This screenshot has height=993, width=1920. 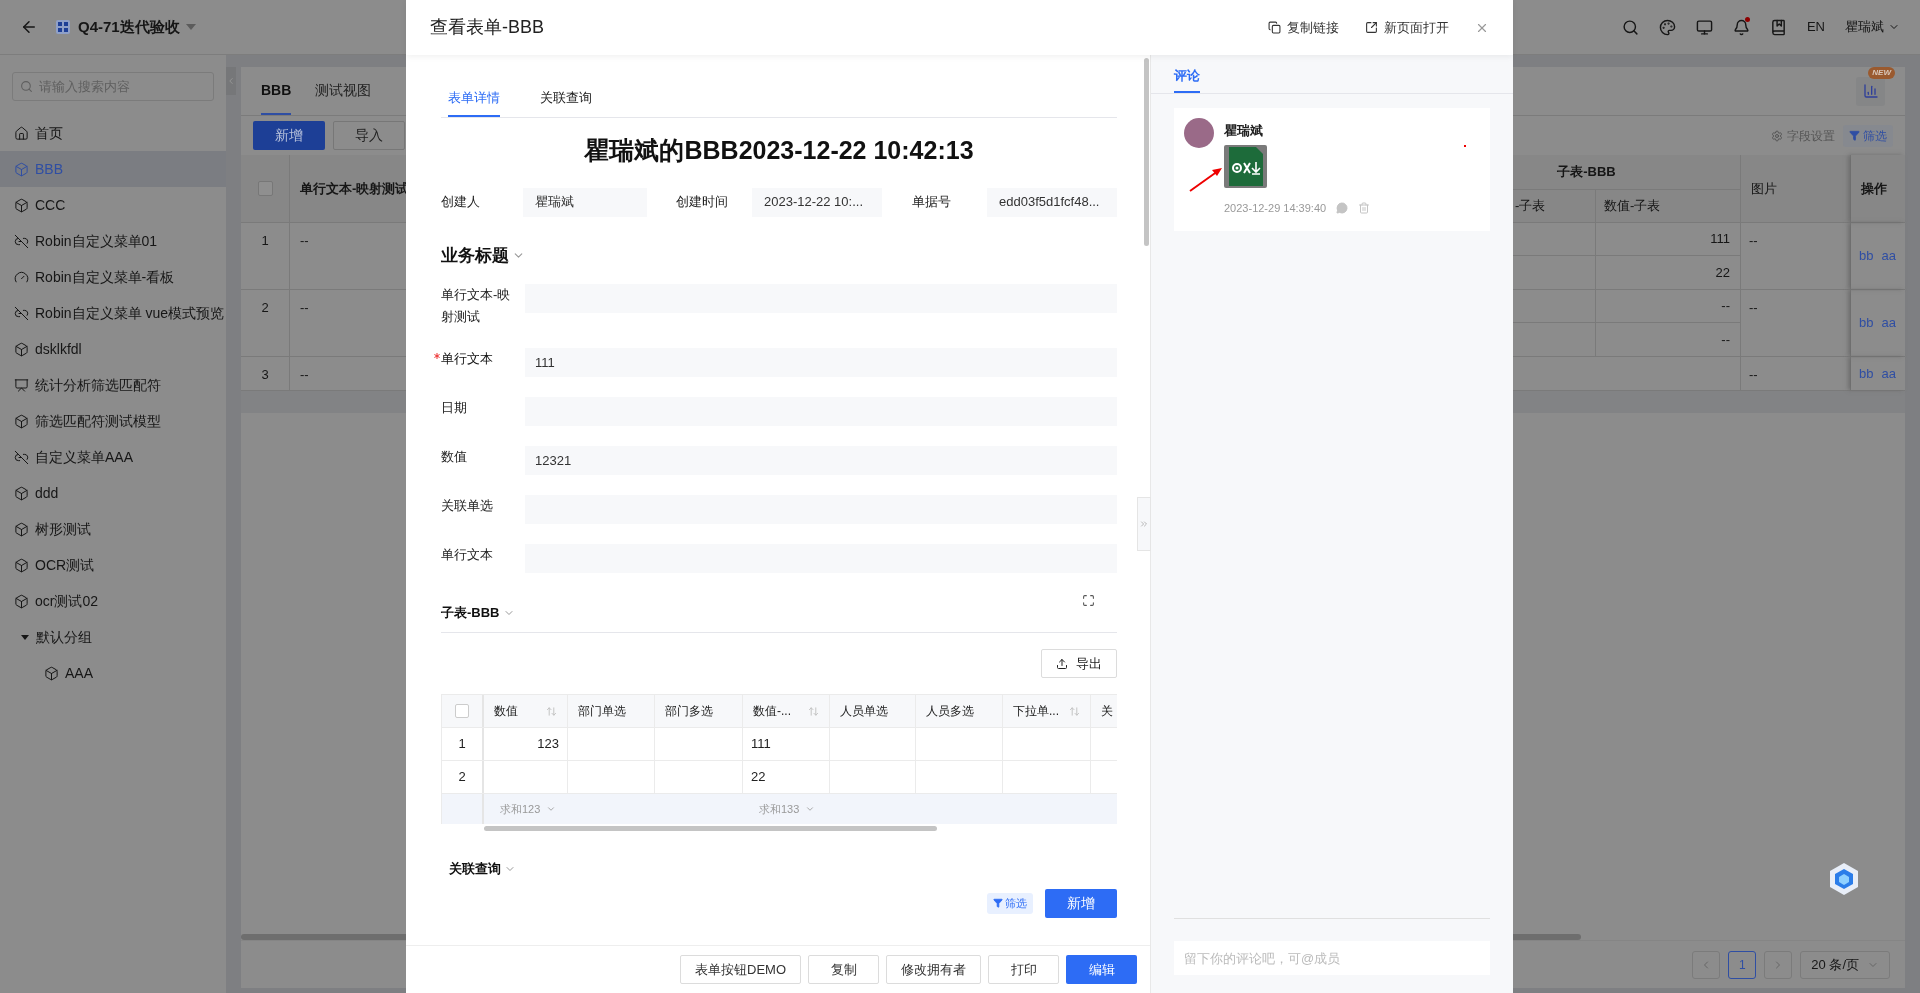 What do you see at coordinates (113, 349) in the screenshot?
I see `sidebar-item: dsklkfdl` at bounding box center [113, 349].